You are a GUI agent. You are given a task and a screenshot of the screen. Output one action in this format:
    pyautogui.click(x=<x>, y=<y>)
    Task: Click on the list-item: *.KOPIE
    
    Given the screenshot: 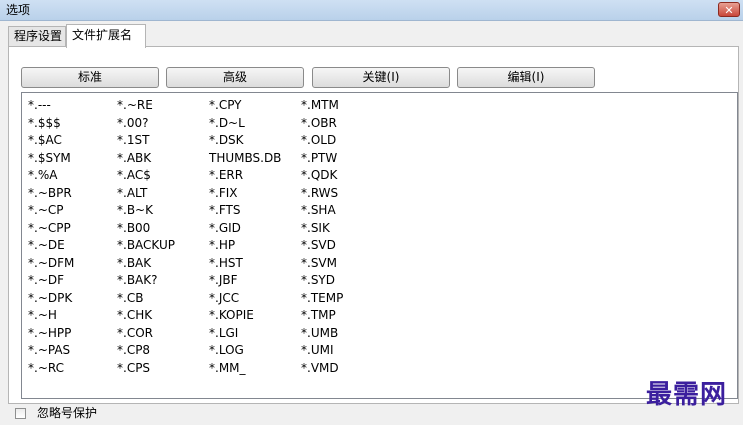 What is the action you would take?
    pyautogui.click(x=245, y=316)
    